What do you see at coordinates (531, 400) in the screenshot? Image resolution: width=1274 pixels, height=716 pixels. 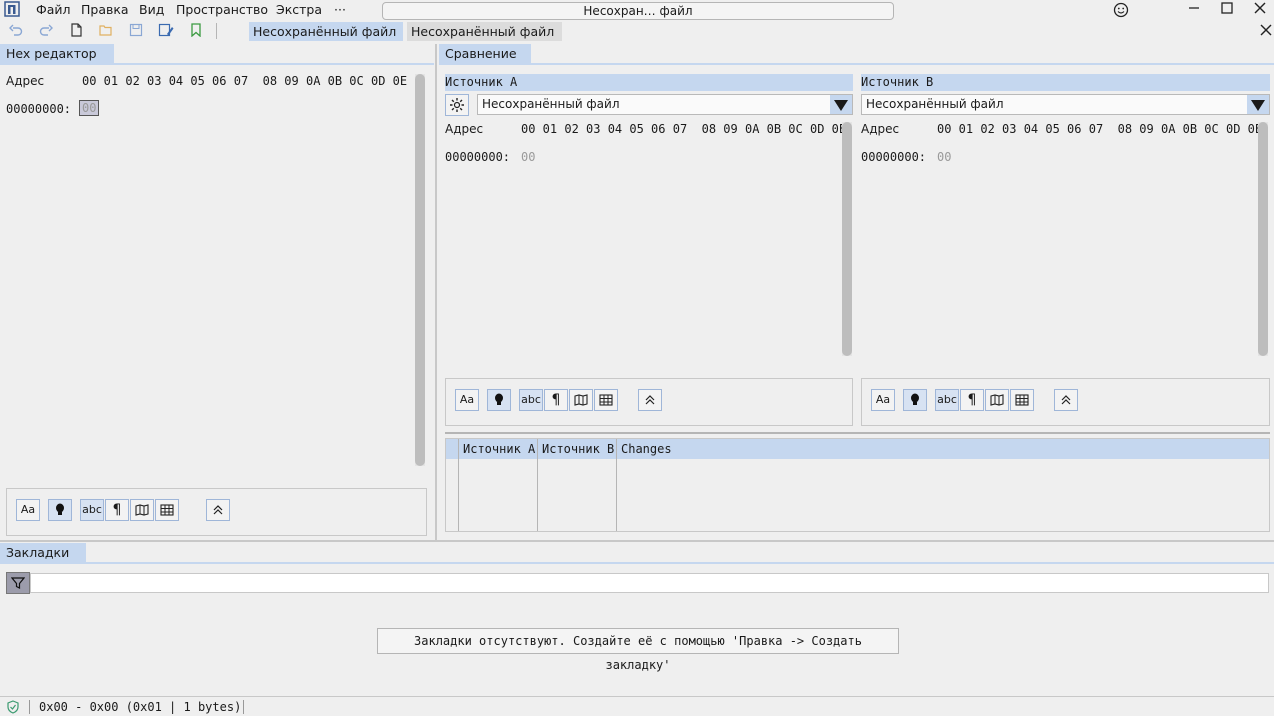 I see `source-a-ascii-button: abc` at bounding box center [531, 400].